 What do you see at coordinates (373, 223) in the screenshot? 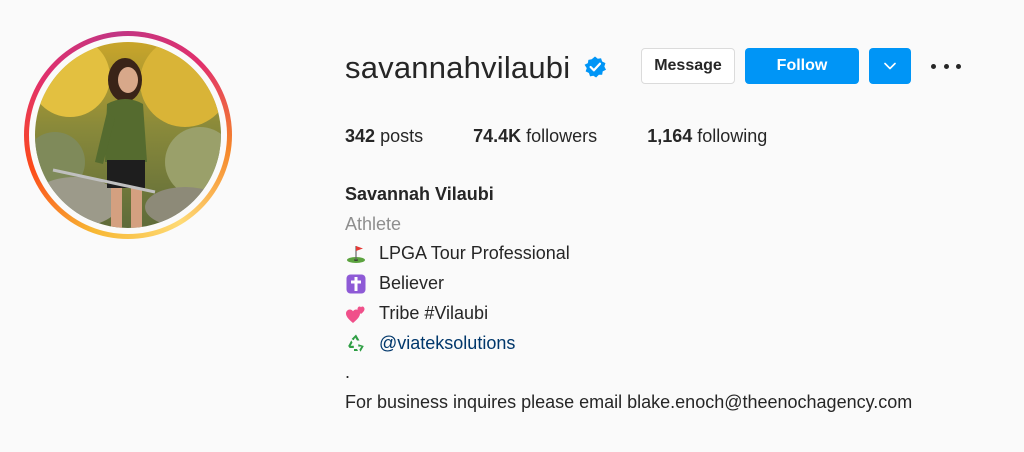
I see `category: Athlete` at bounding box center [373, 223].